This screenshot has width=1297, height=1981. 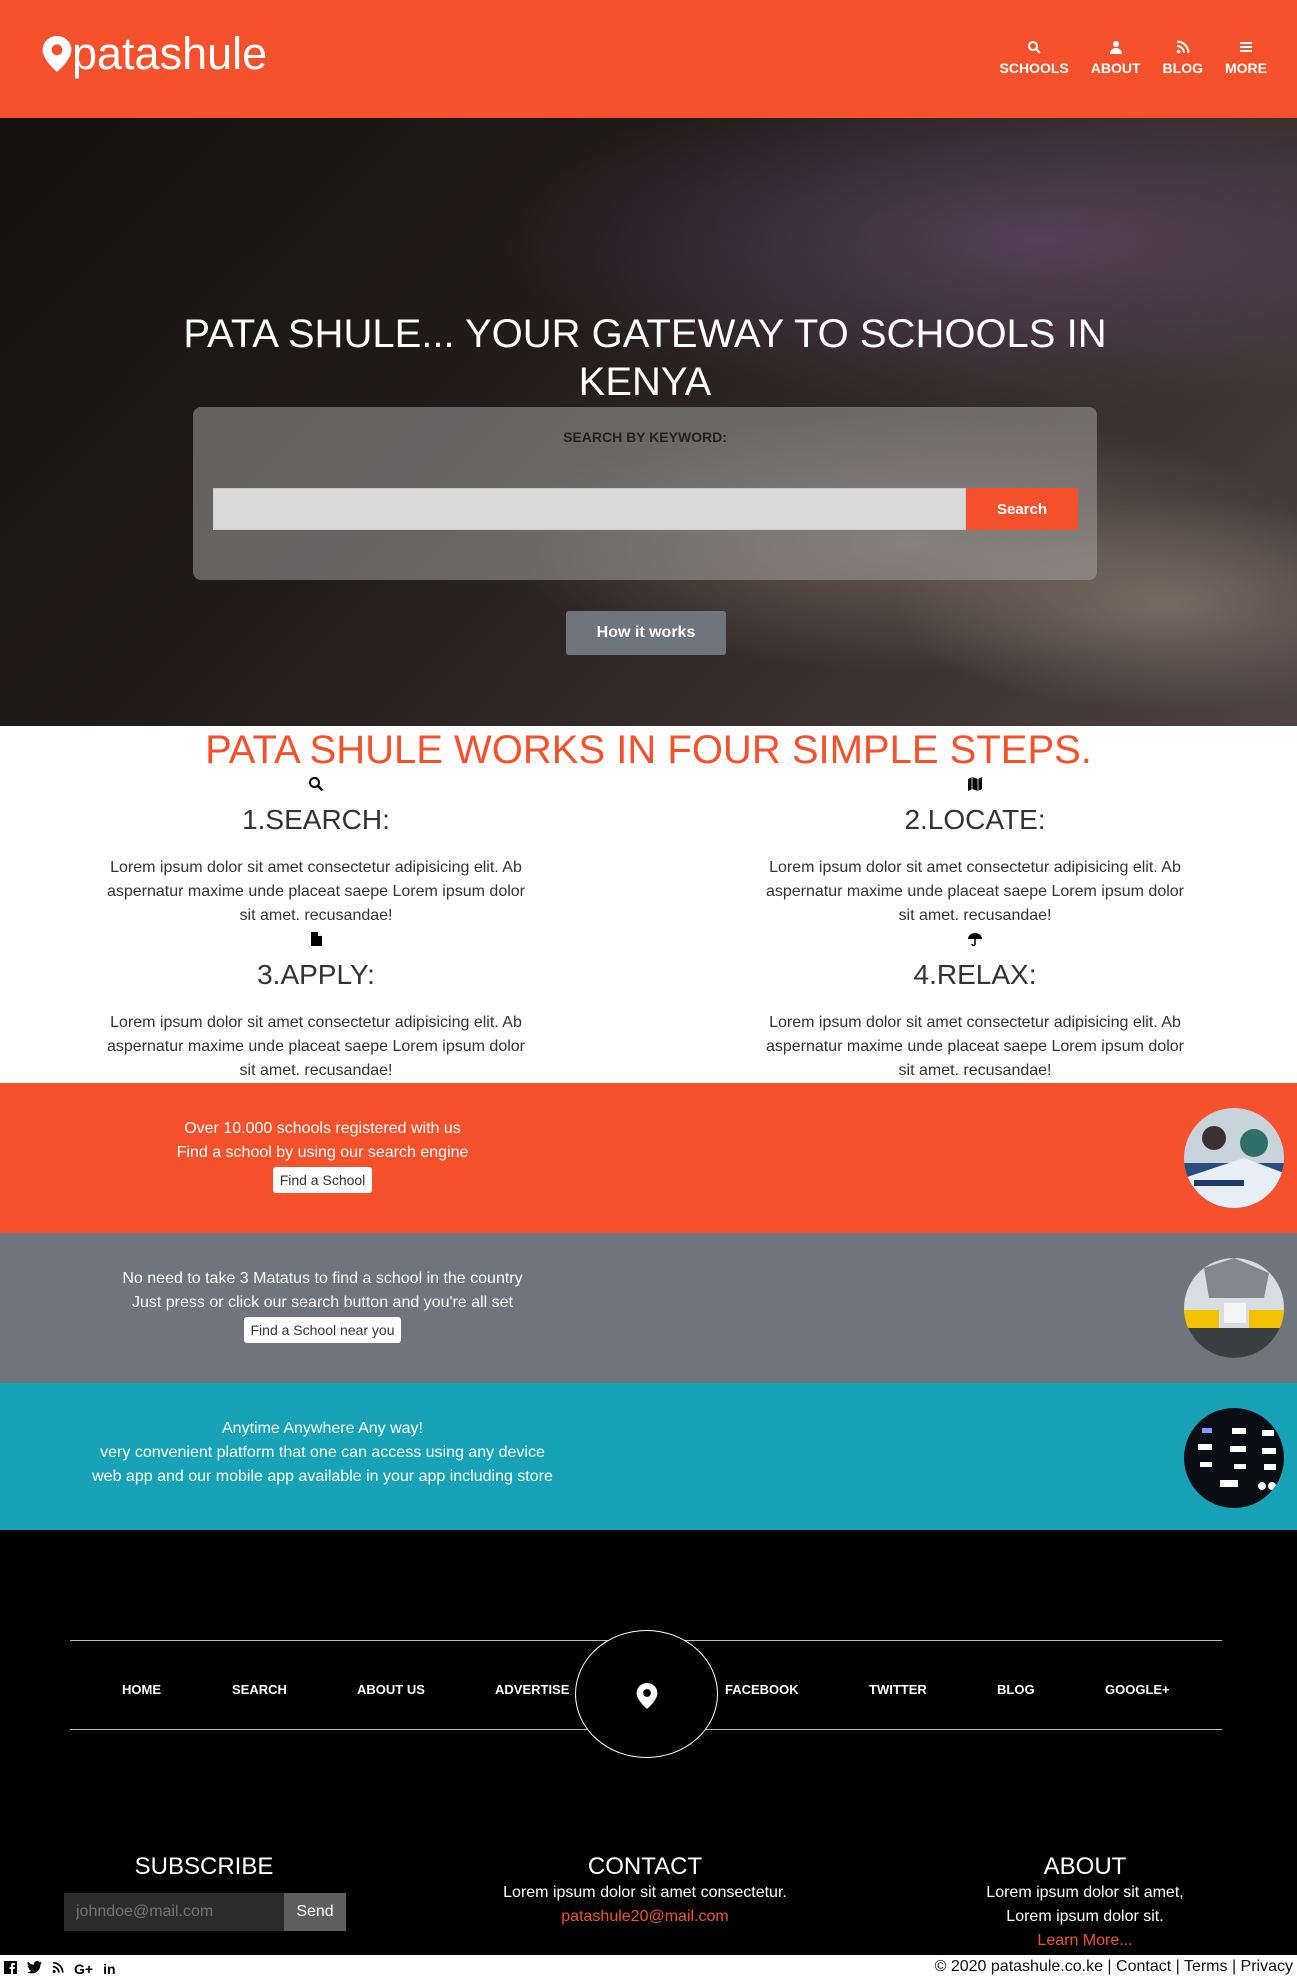 I want to click on step-title: 3.APPLY:, so click(x=316, y=974).